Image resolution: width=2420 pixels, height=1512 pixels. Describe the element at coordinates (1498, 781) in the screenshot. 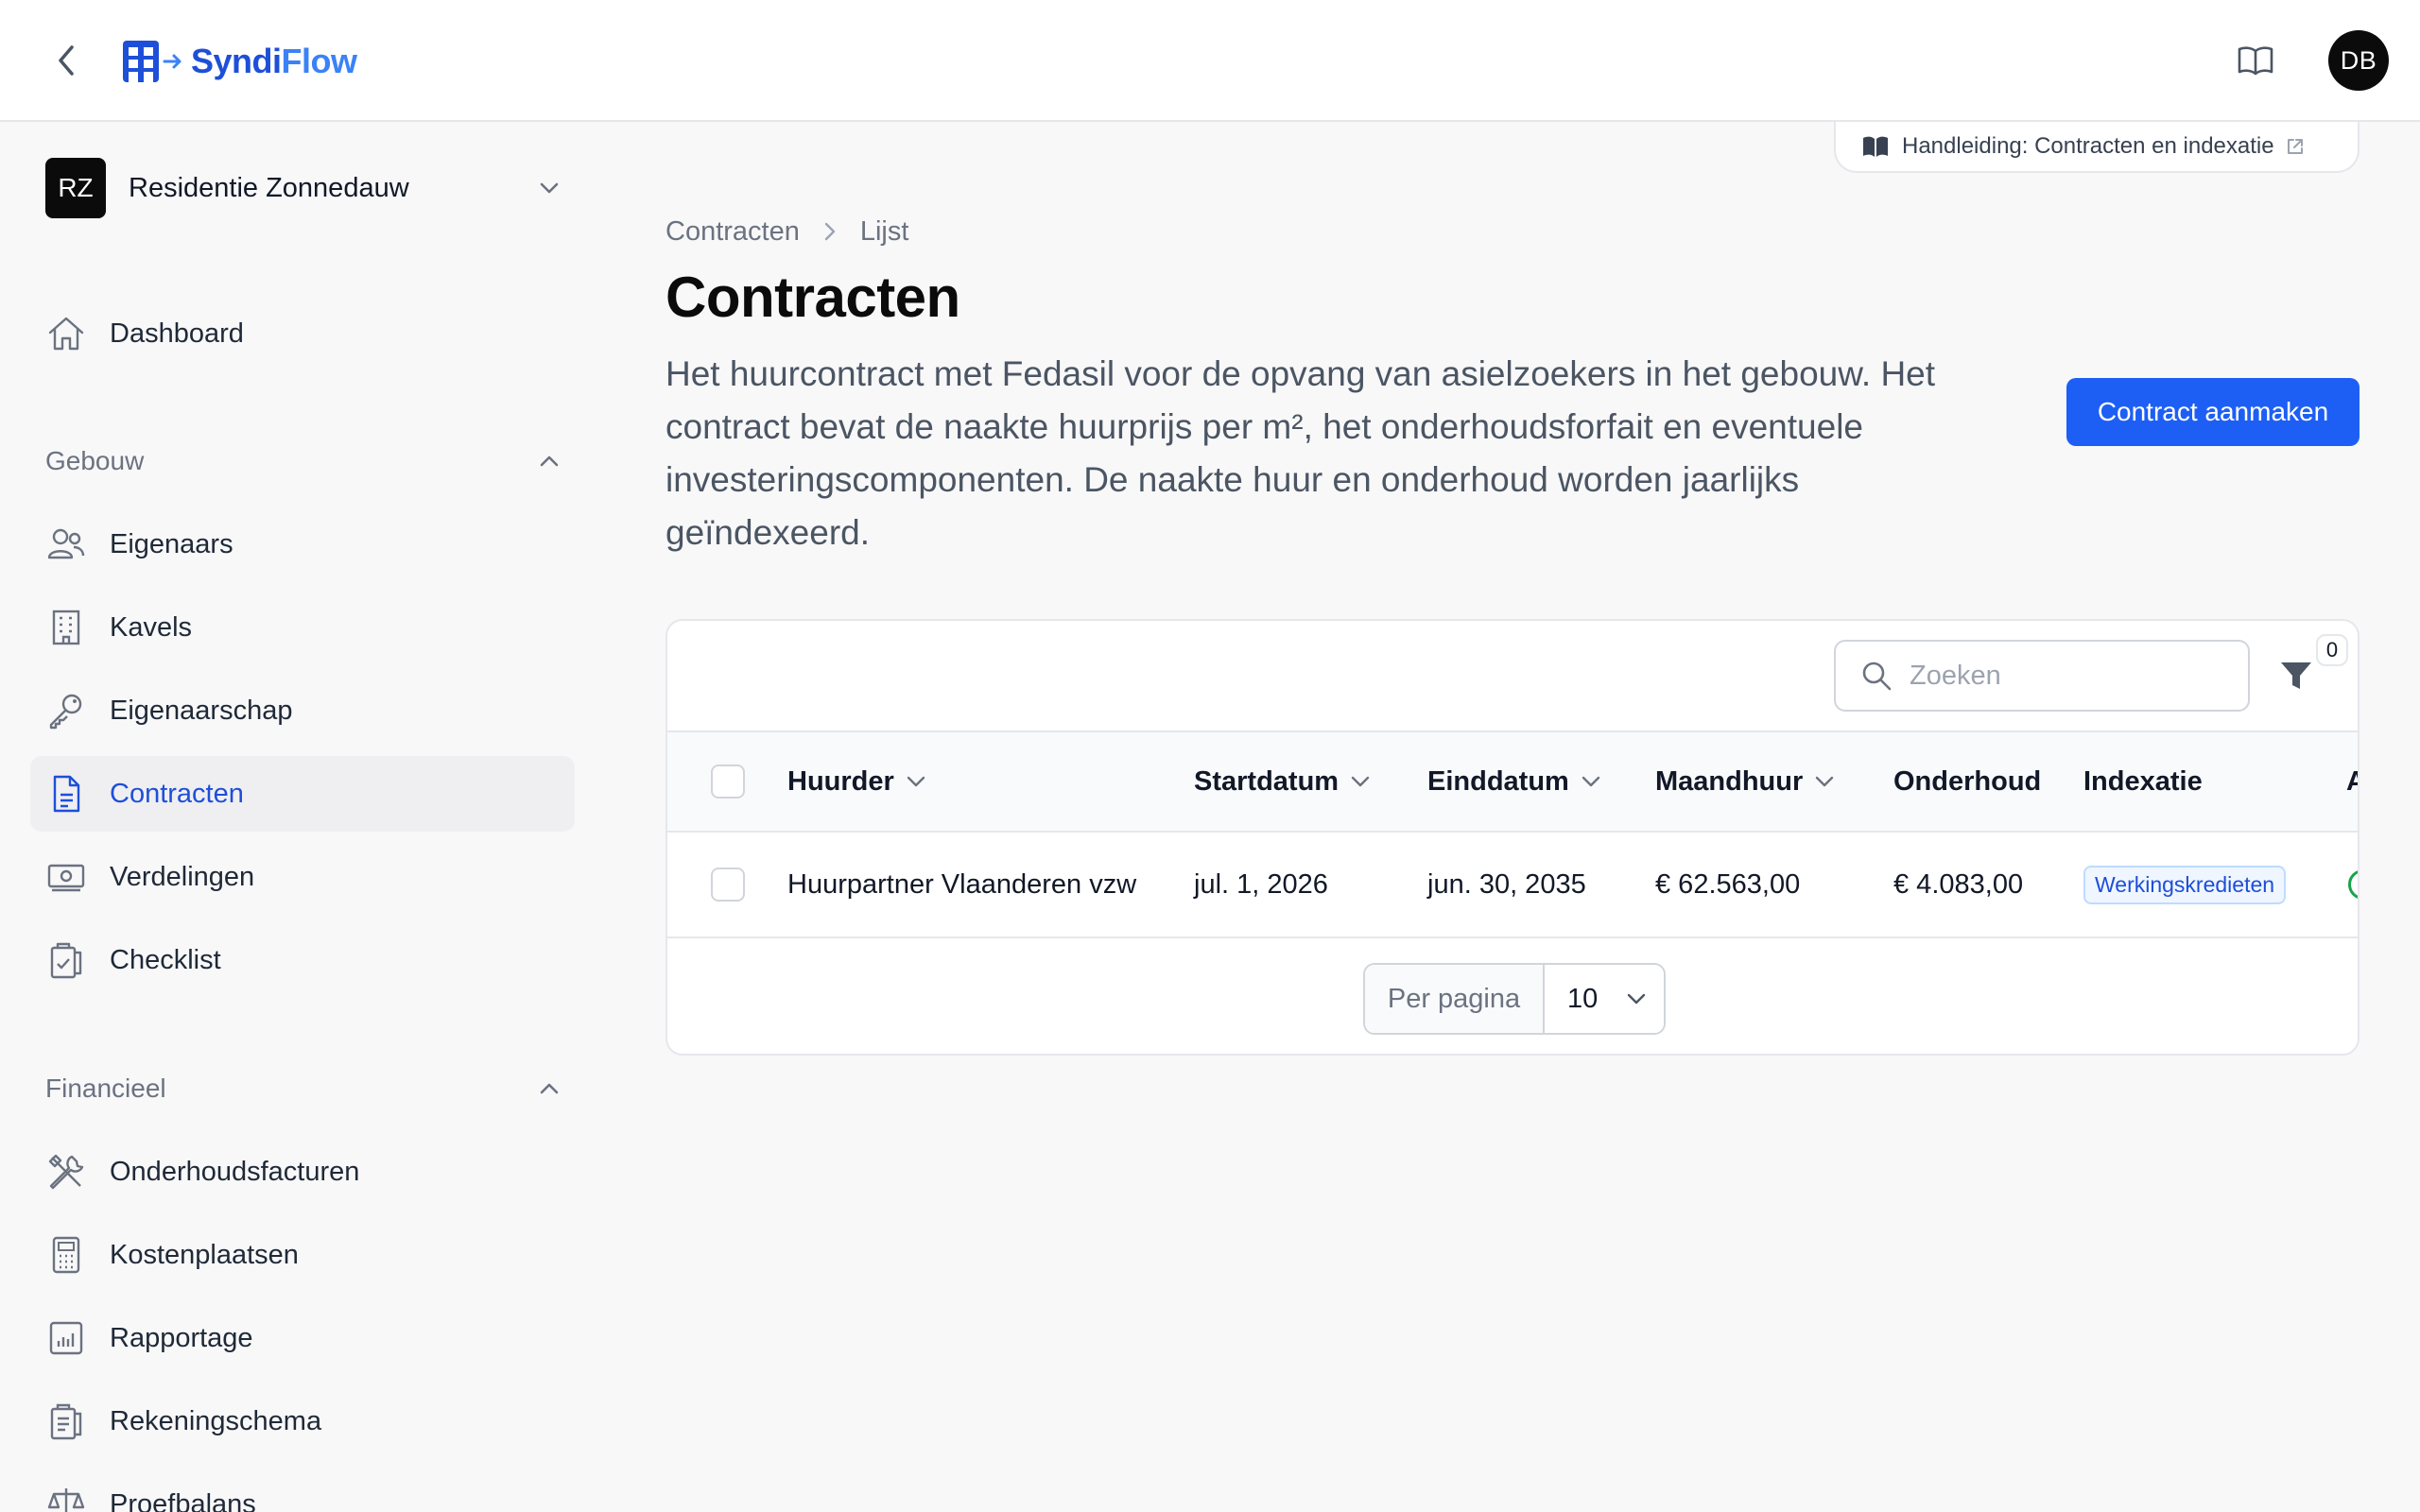

I see `column-label: Einddatum` at that location.